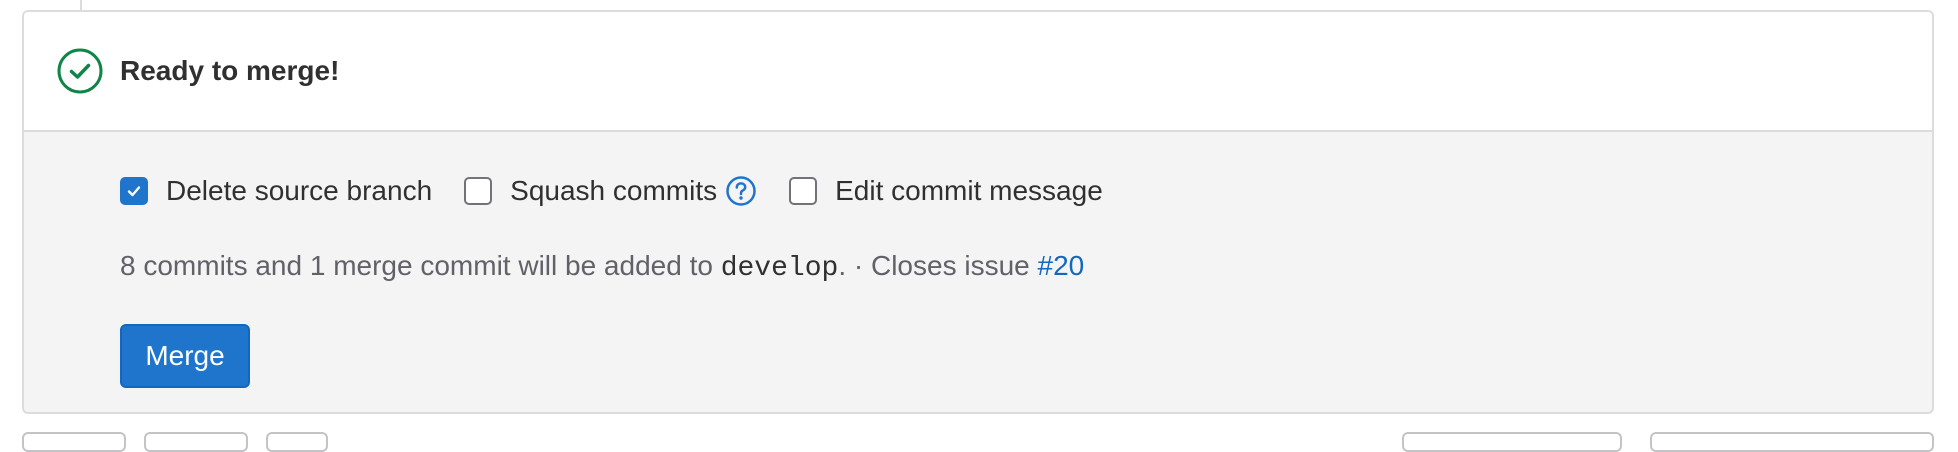 The image size is (1958, 452). I want to click on delete-source-branch-checkbox, so click(134, 191).